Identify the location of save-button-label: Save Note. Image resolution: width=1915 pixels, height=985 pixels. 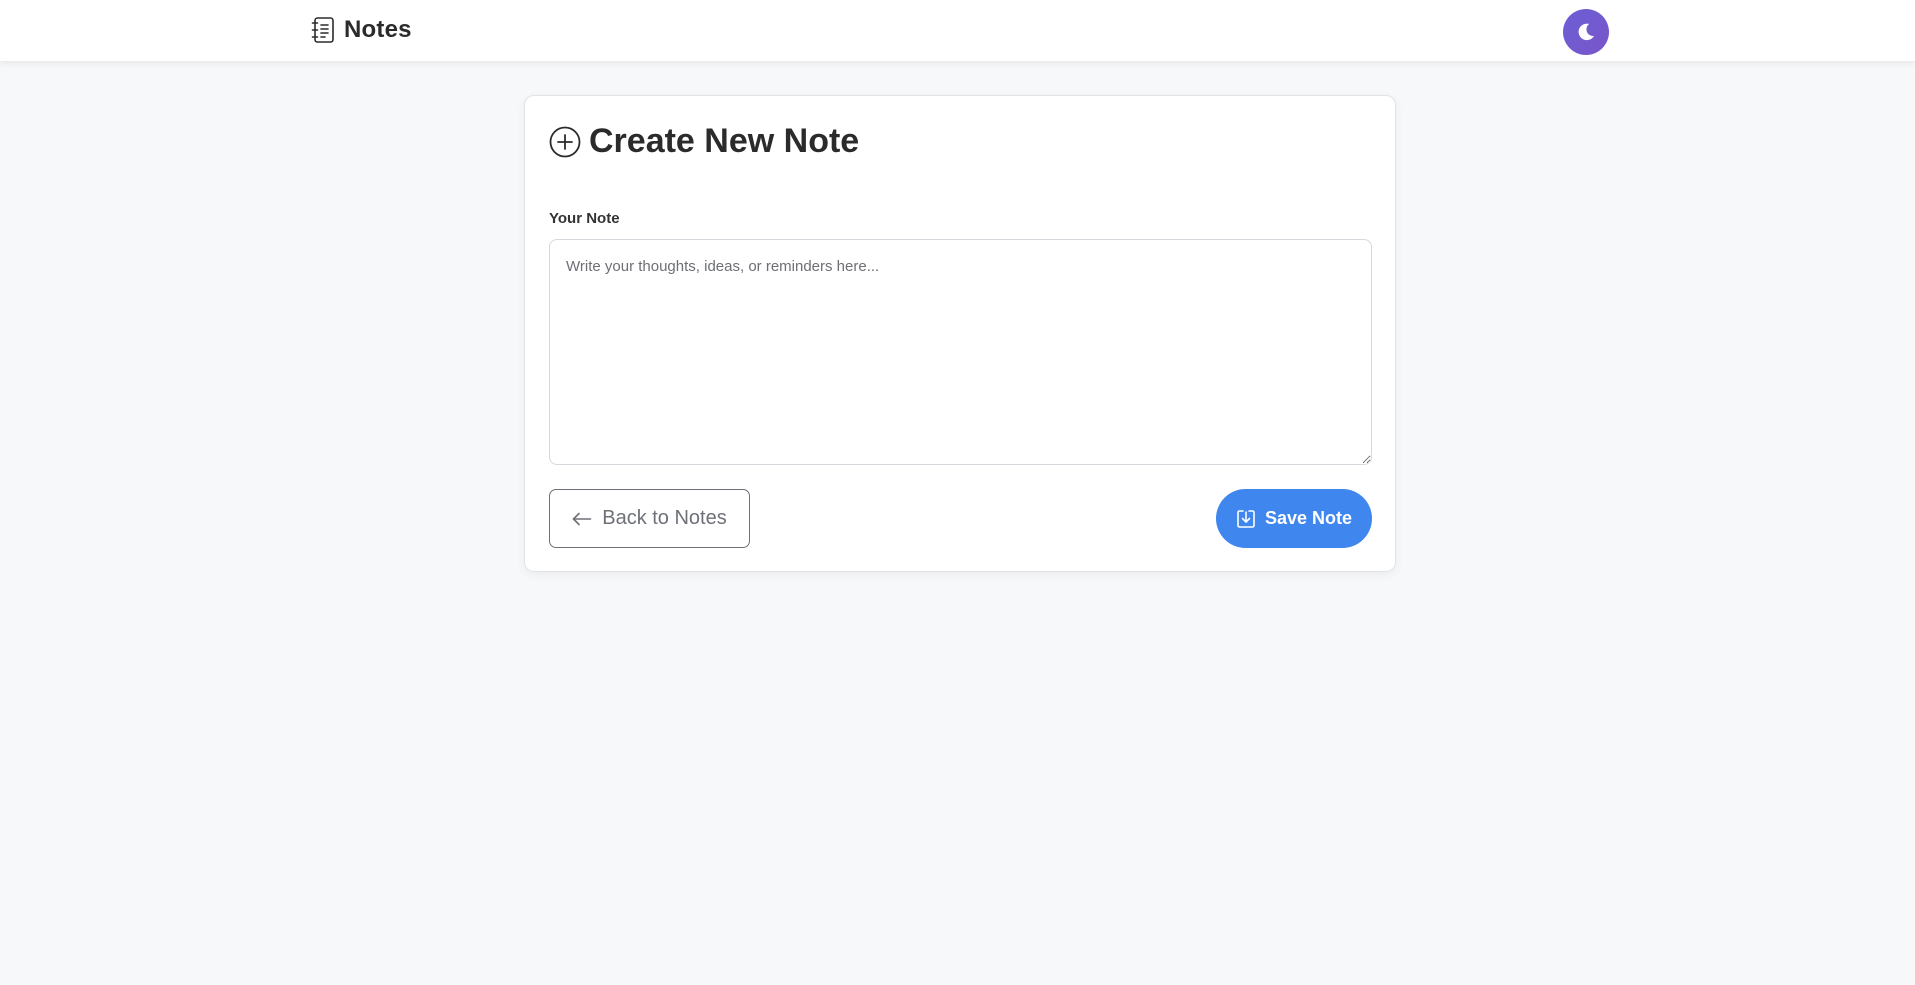
(1308, 518).